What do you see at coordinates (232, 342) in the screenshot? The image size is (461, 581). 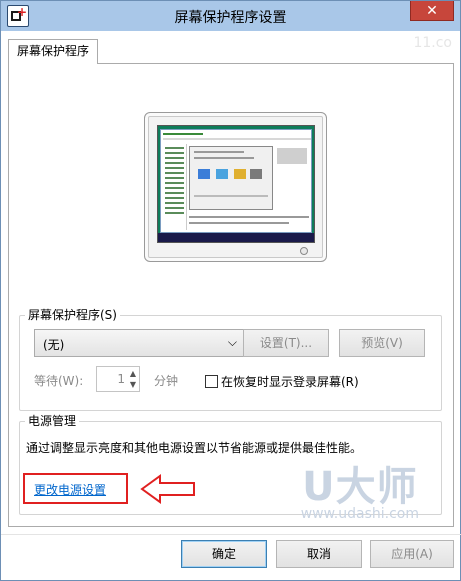 I see `chevron-down-icon: ⌵` at bounding box center [232, 342].